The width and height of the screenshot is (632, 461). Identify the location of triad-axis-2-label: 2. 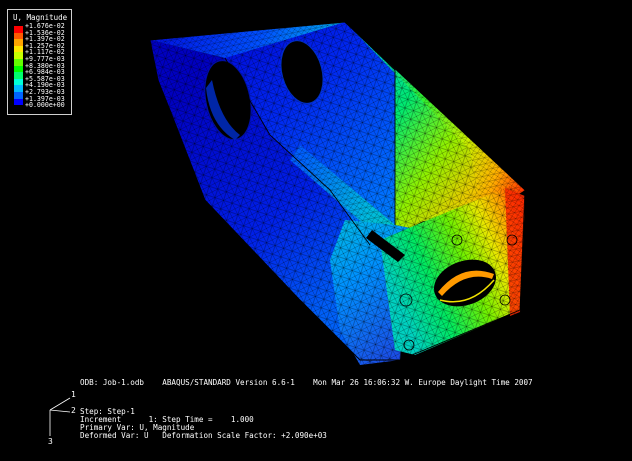
(73, 410).